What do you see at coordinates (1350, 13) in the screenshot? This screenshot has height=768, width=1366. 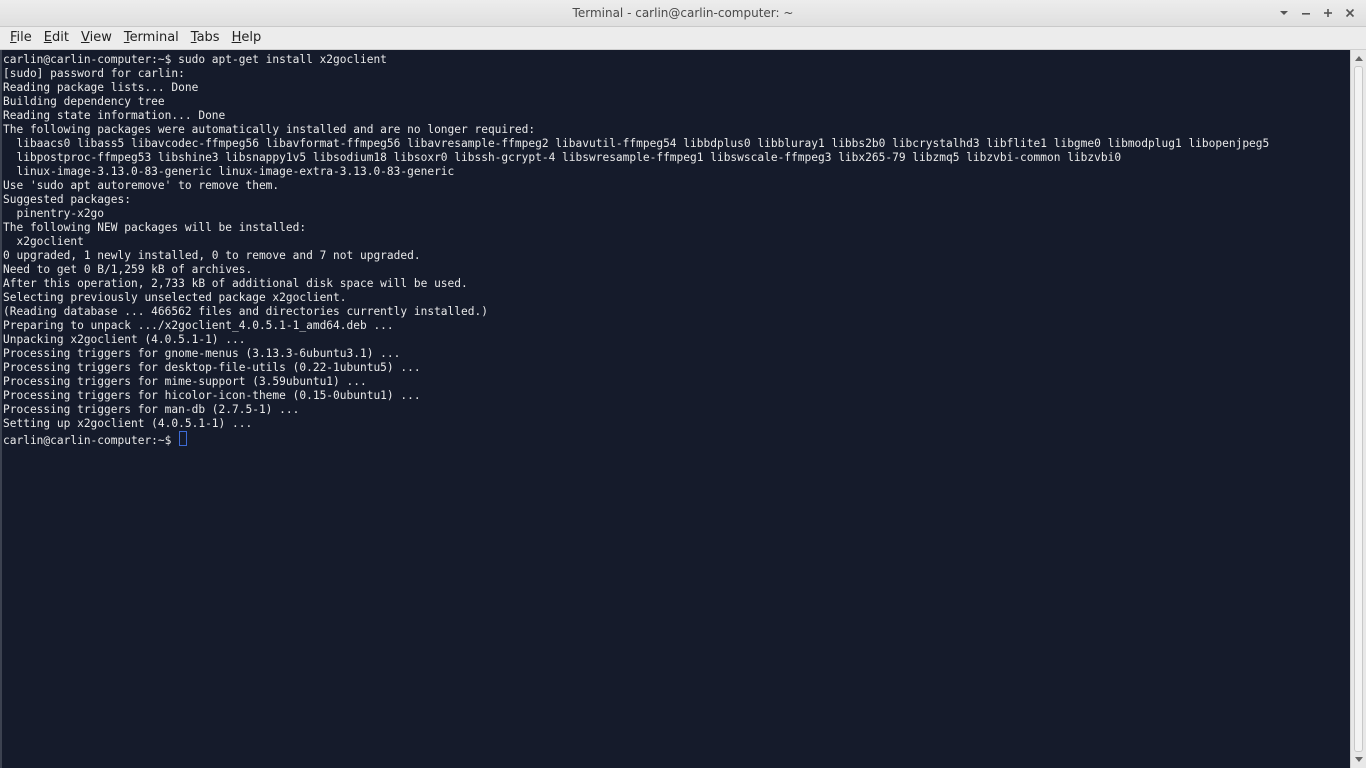 I see `close-icon` at bounding box center [1350, 13].